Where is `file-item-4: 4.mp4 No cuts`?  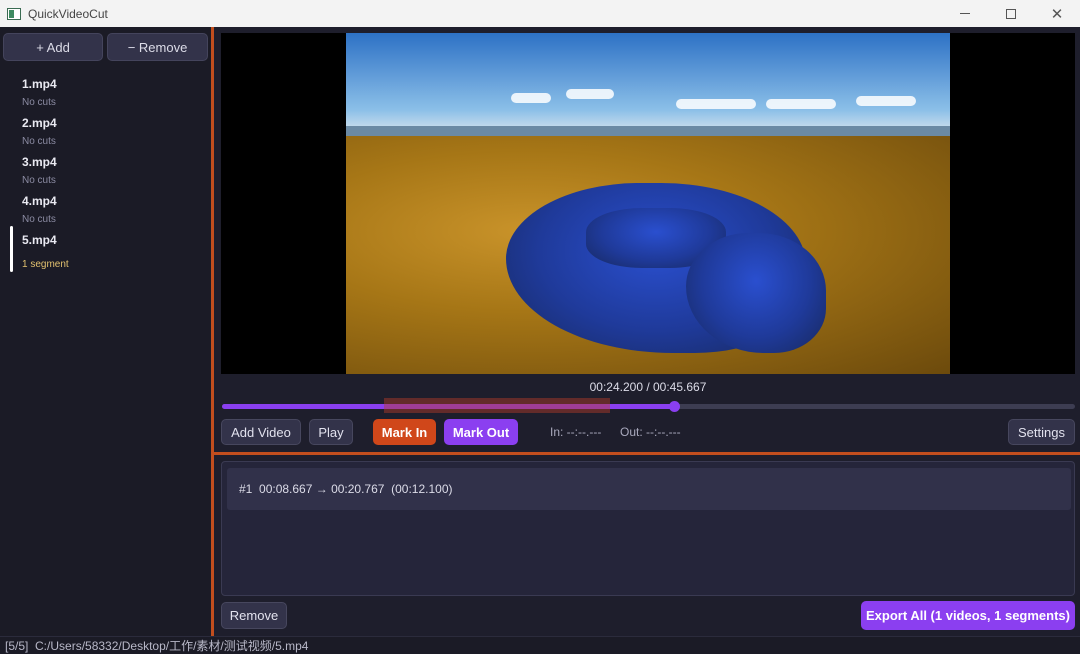 file-item-4: 4.mp4 No cuts is located at coordinates (39, 209).